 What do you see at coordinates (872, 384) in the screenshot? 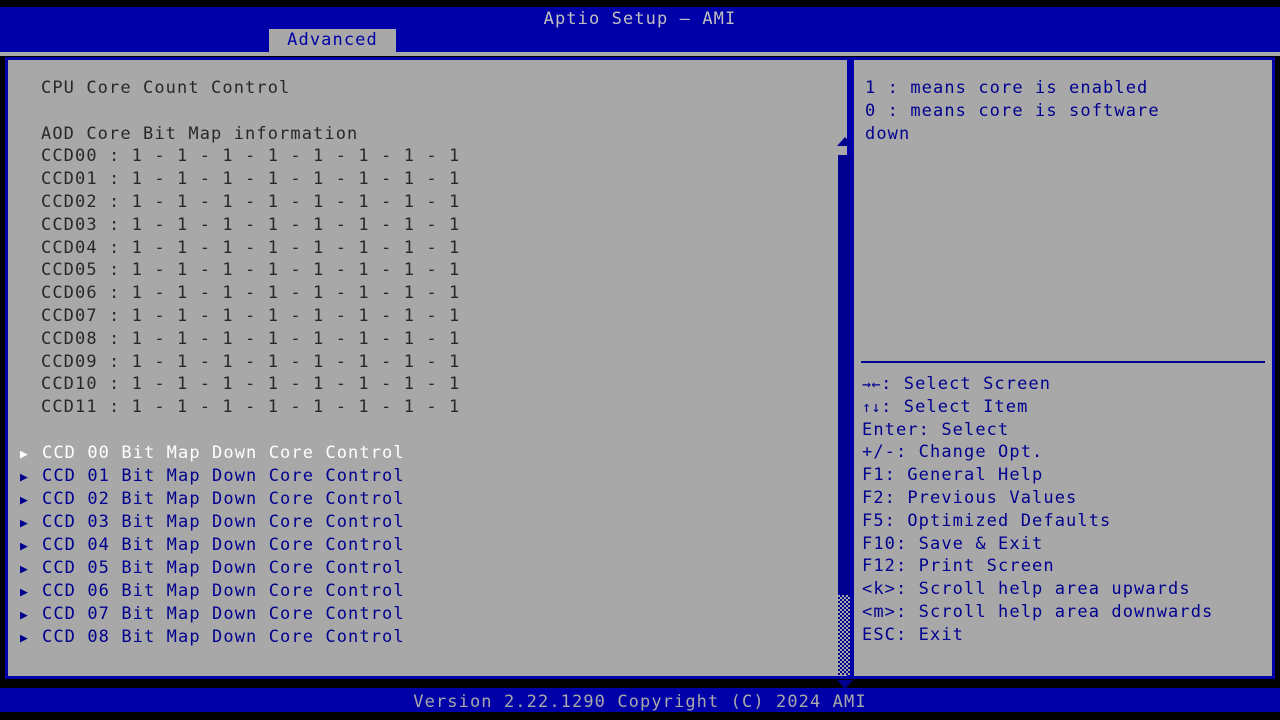
I see `arrow-keys-icon: →←` at bounding box center [872, 384].